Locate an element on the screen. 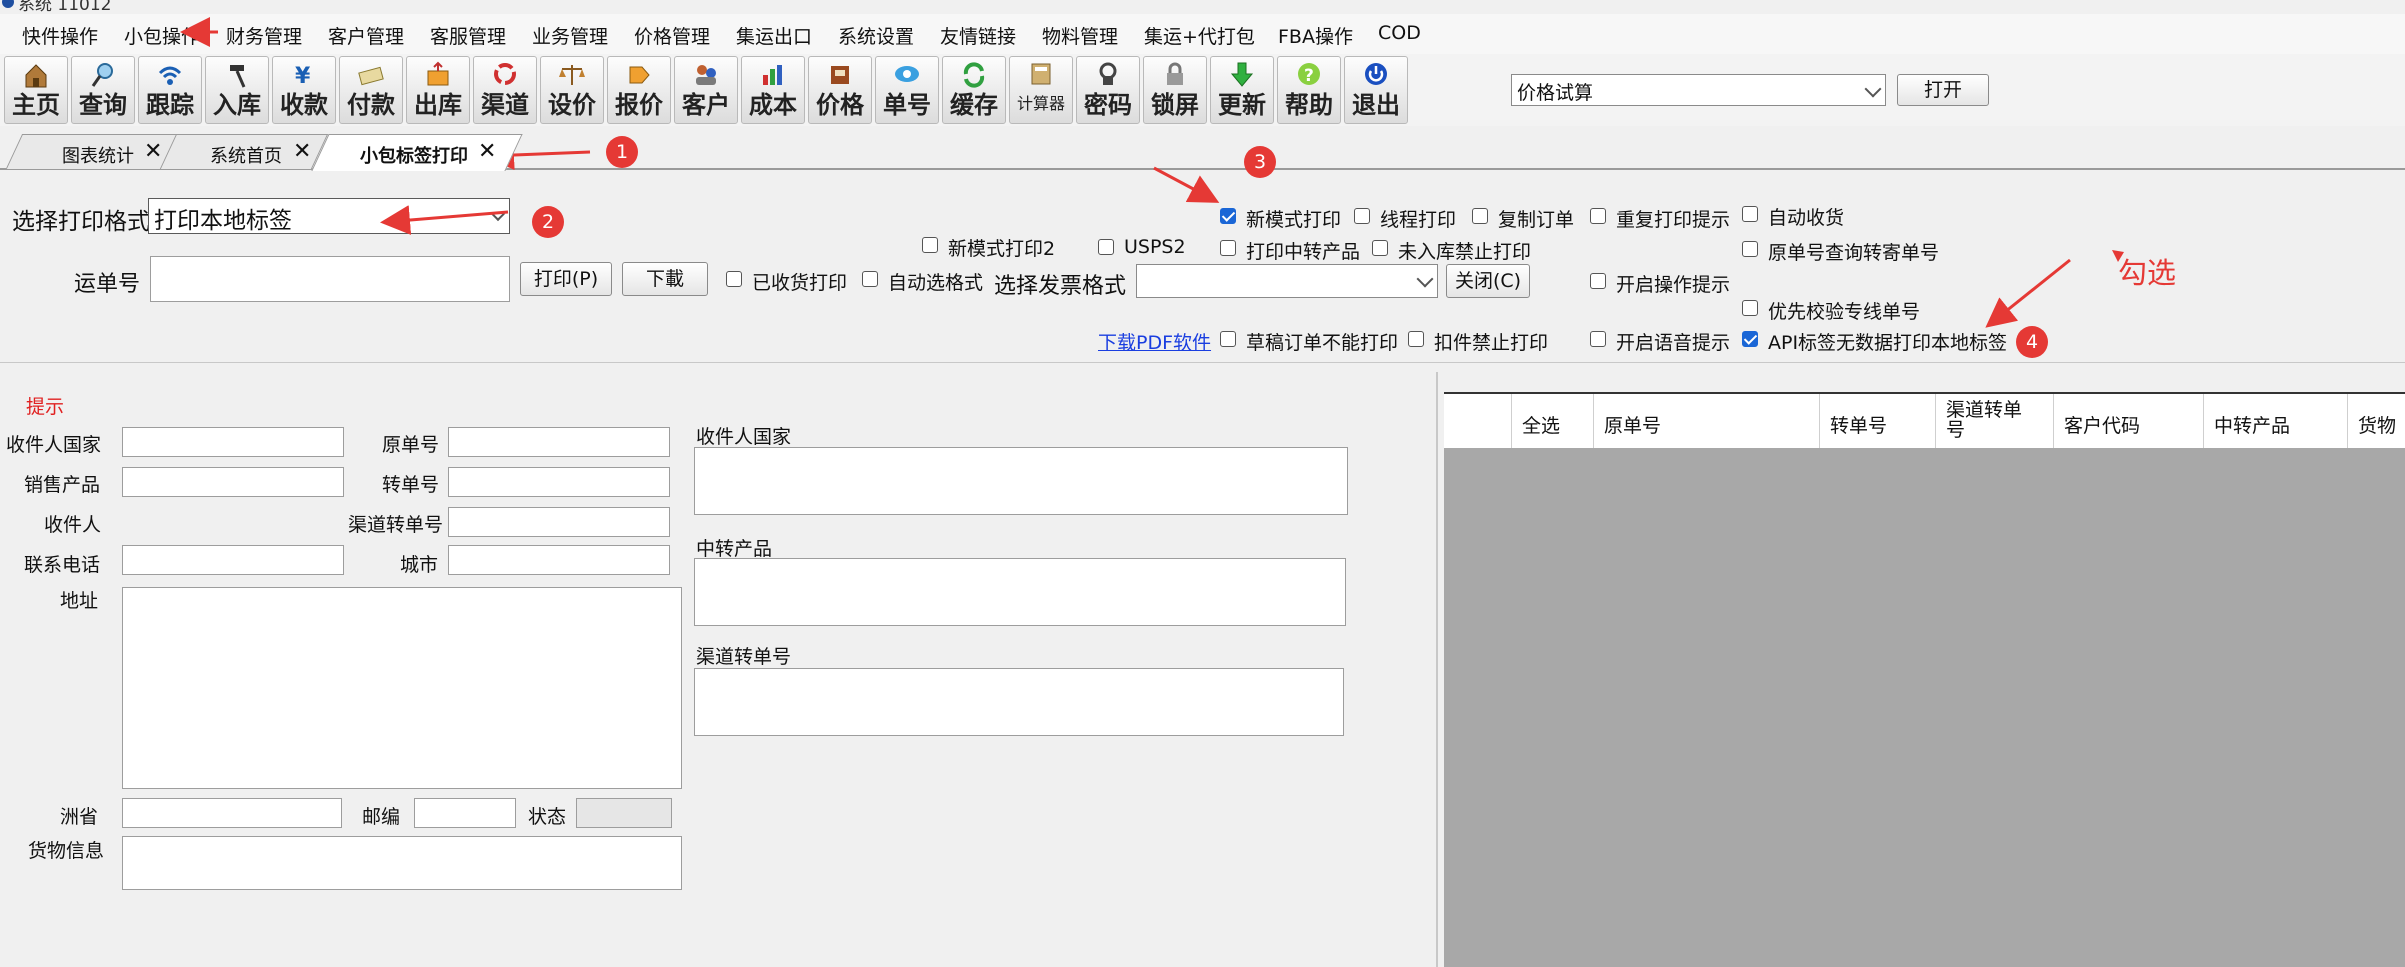 The width and height of the screenshot is (2405, 967). phone-field is located at coordinates (233, 560).